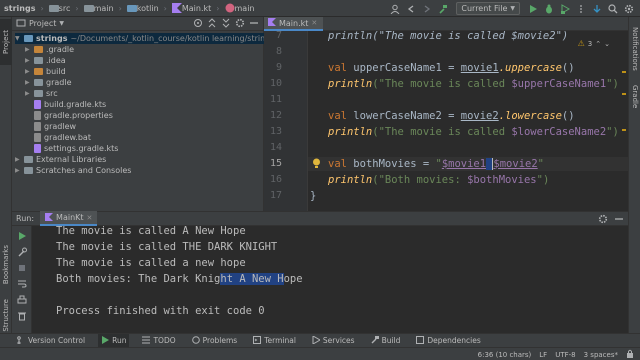  I want to click on run-icon, so click(533, 9).